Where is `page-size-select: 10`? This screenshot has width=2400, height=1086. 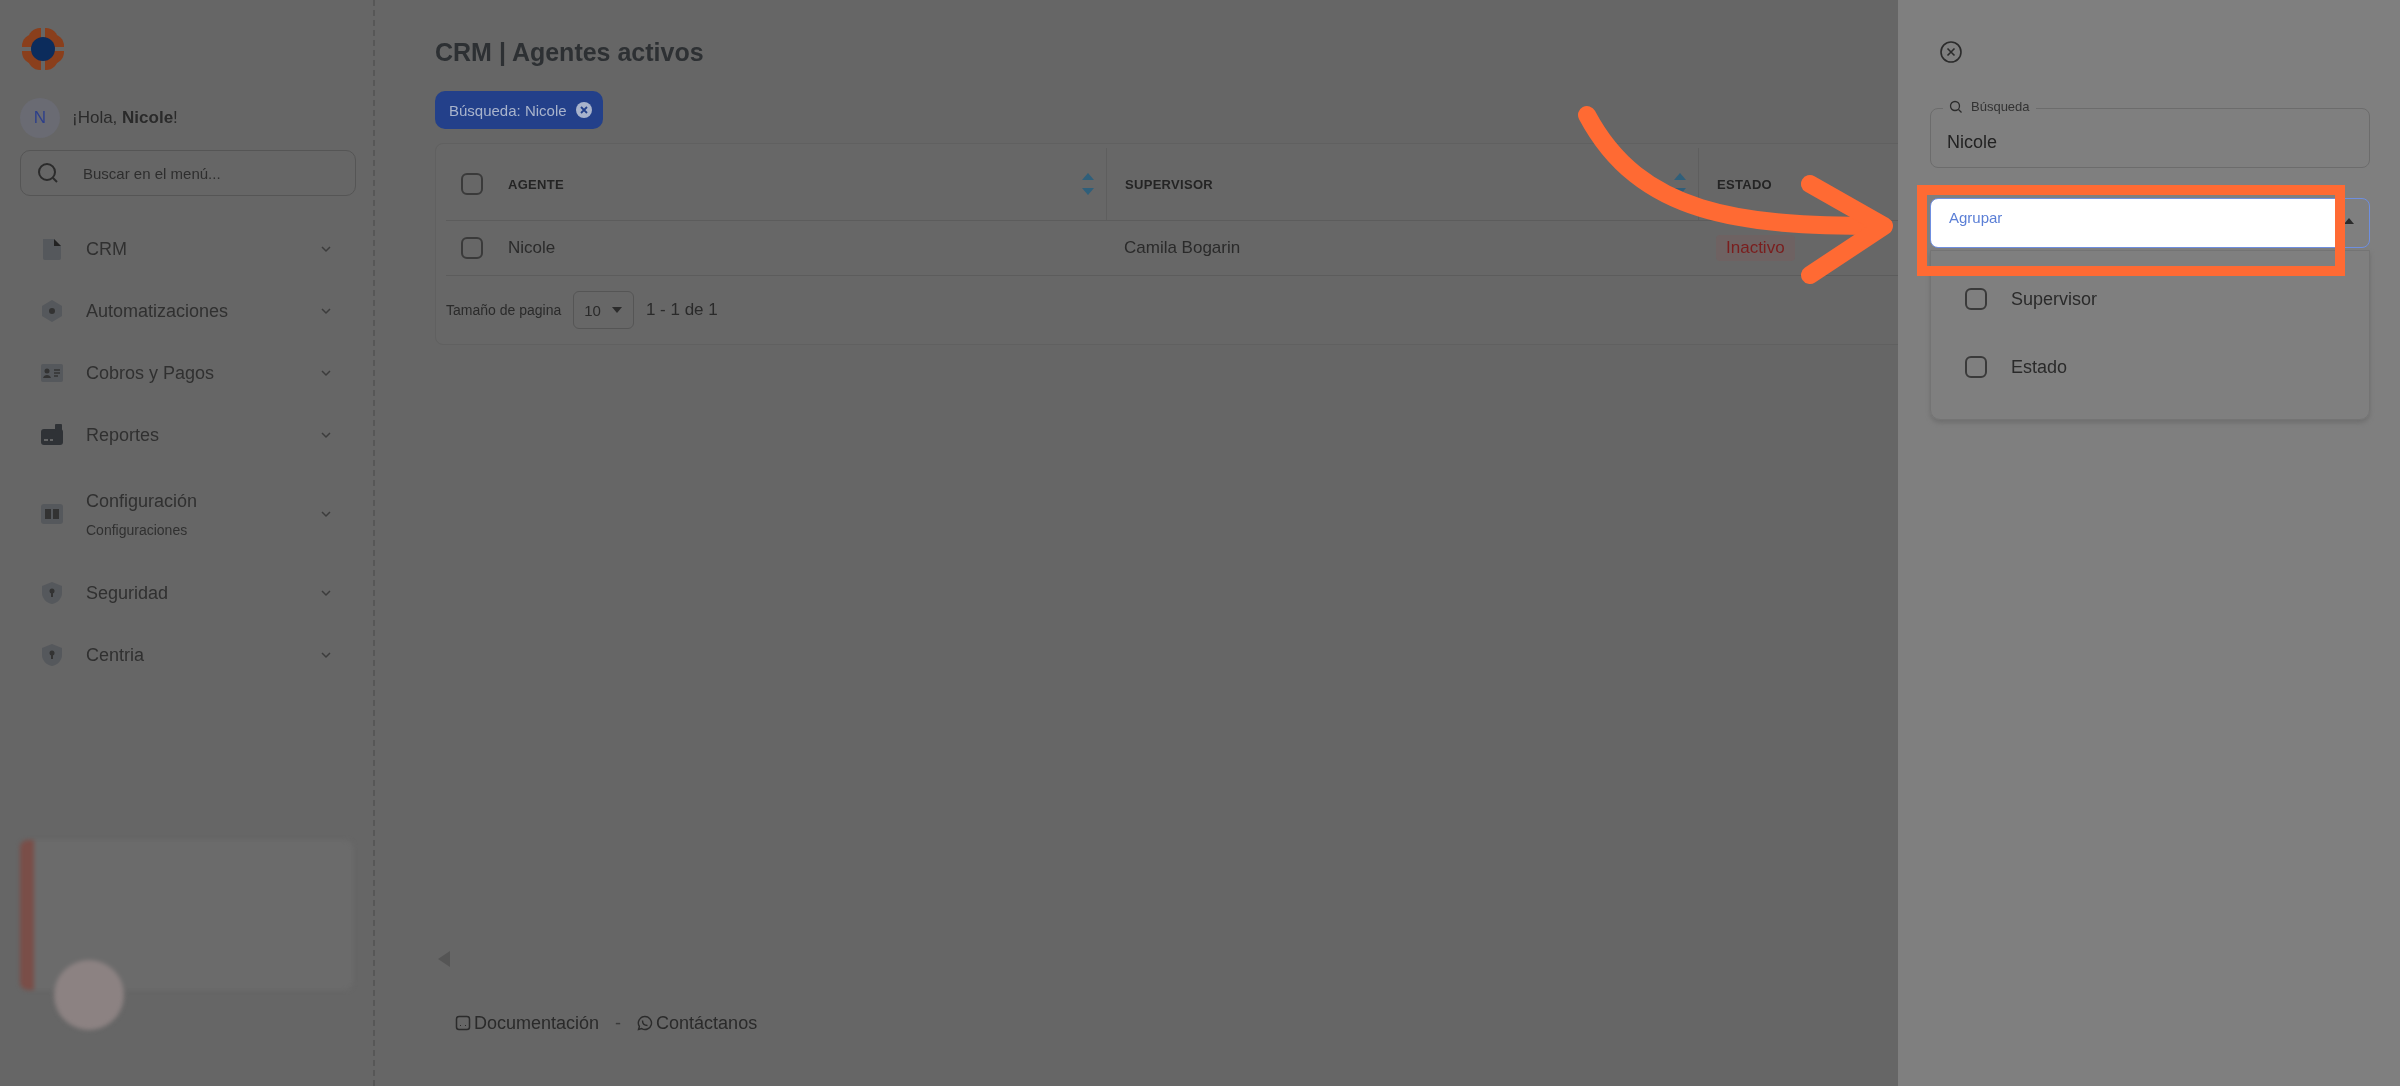
page-size-select: 10 is located at coordinates (603, 310).